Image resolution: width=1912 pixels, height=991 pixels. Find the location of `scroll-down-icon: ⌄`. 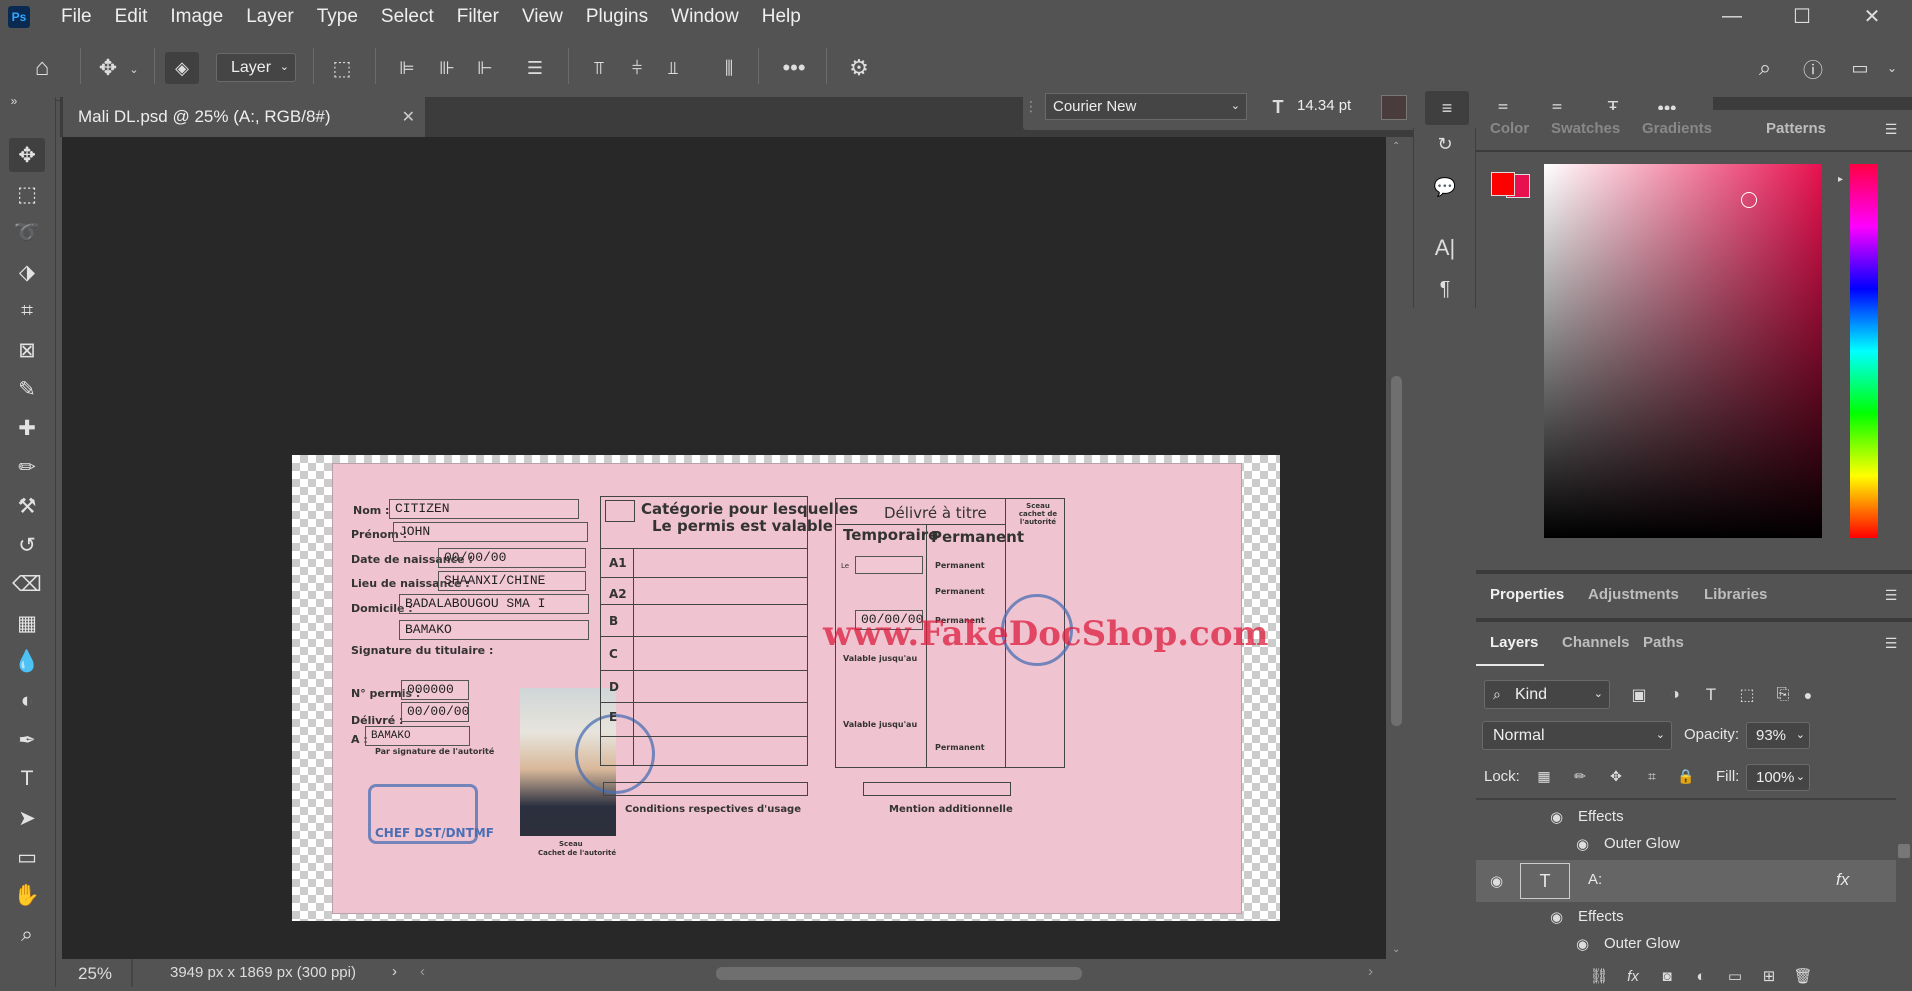

scroll-down-icon: ⌄ is located at coordinates (1396, 949).